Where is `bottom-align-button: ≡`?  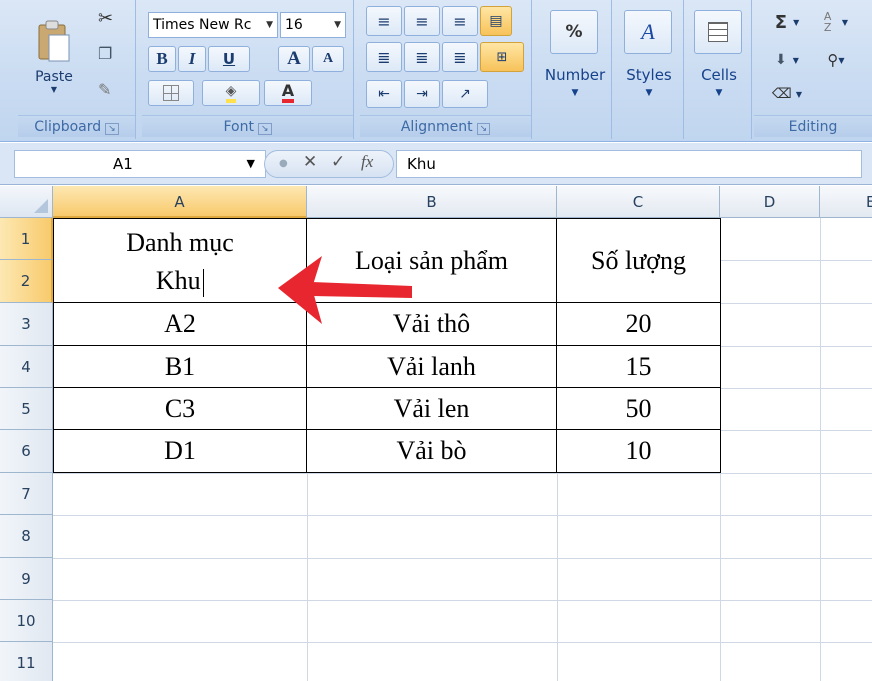 bottom-align-button: ≡ is located at coordinates (460, 21).